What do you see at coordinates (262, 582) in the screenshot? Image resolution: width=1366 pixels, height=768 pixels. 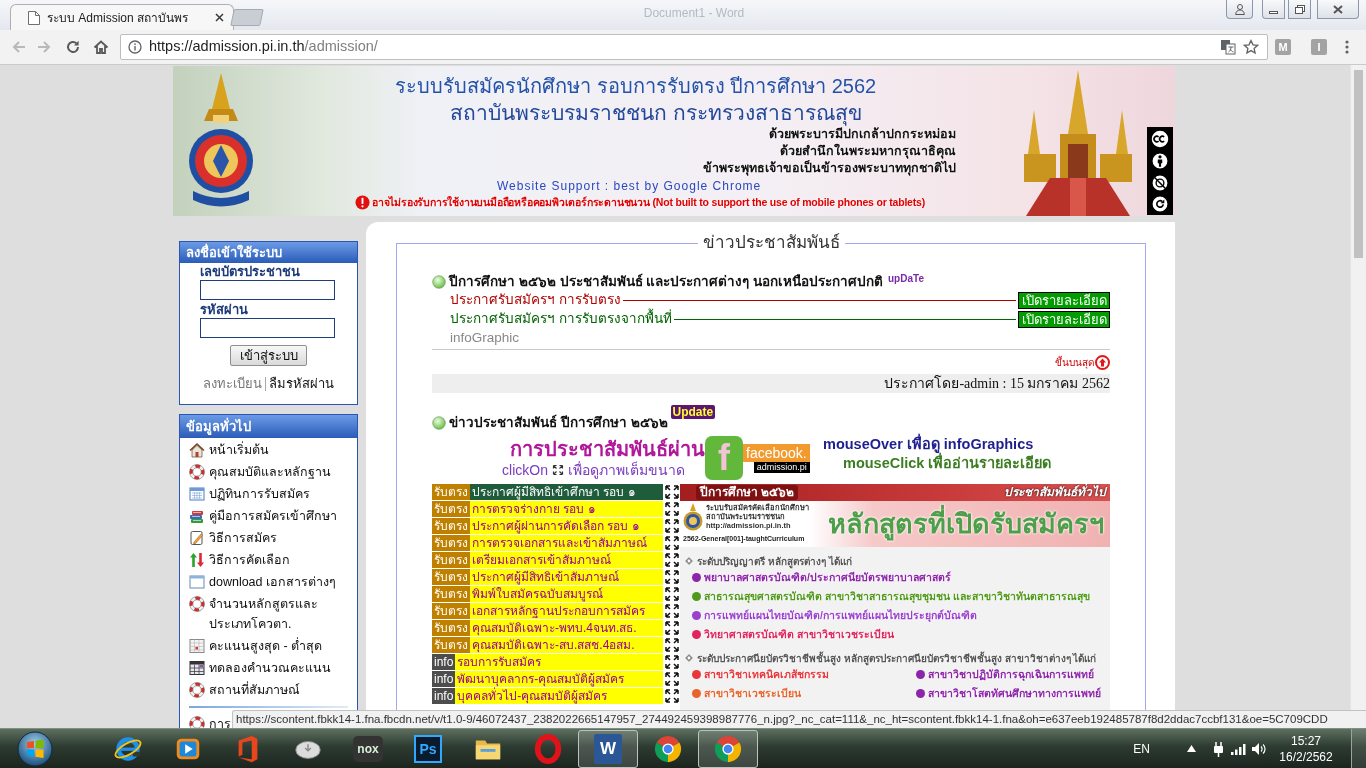 I see `menu-link: download เอกสารต่างๆ` at bounding box center [262, 582].